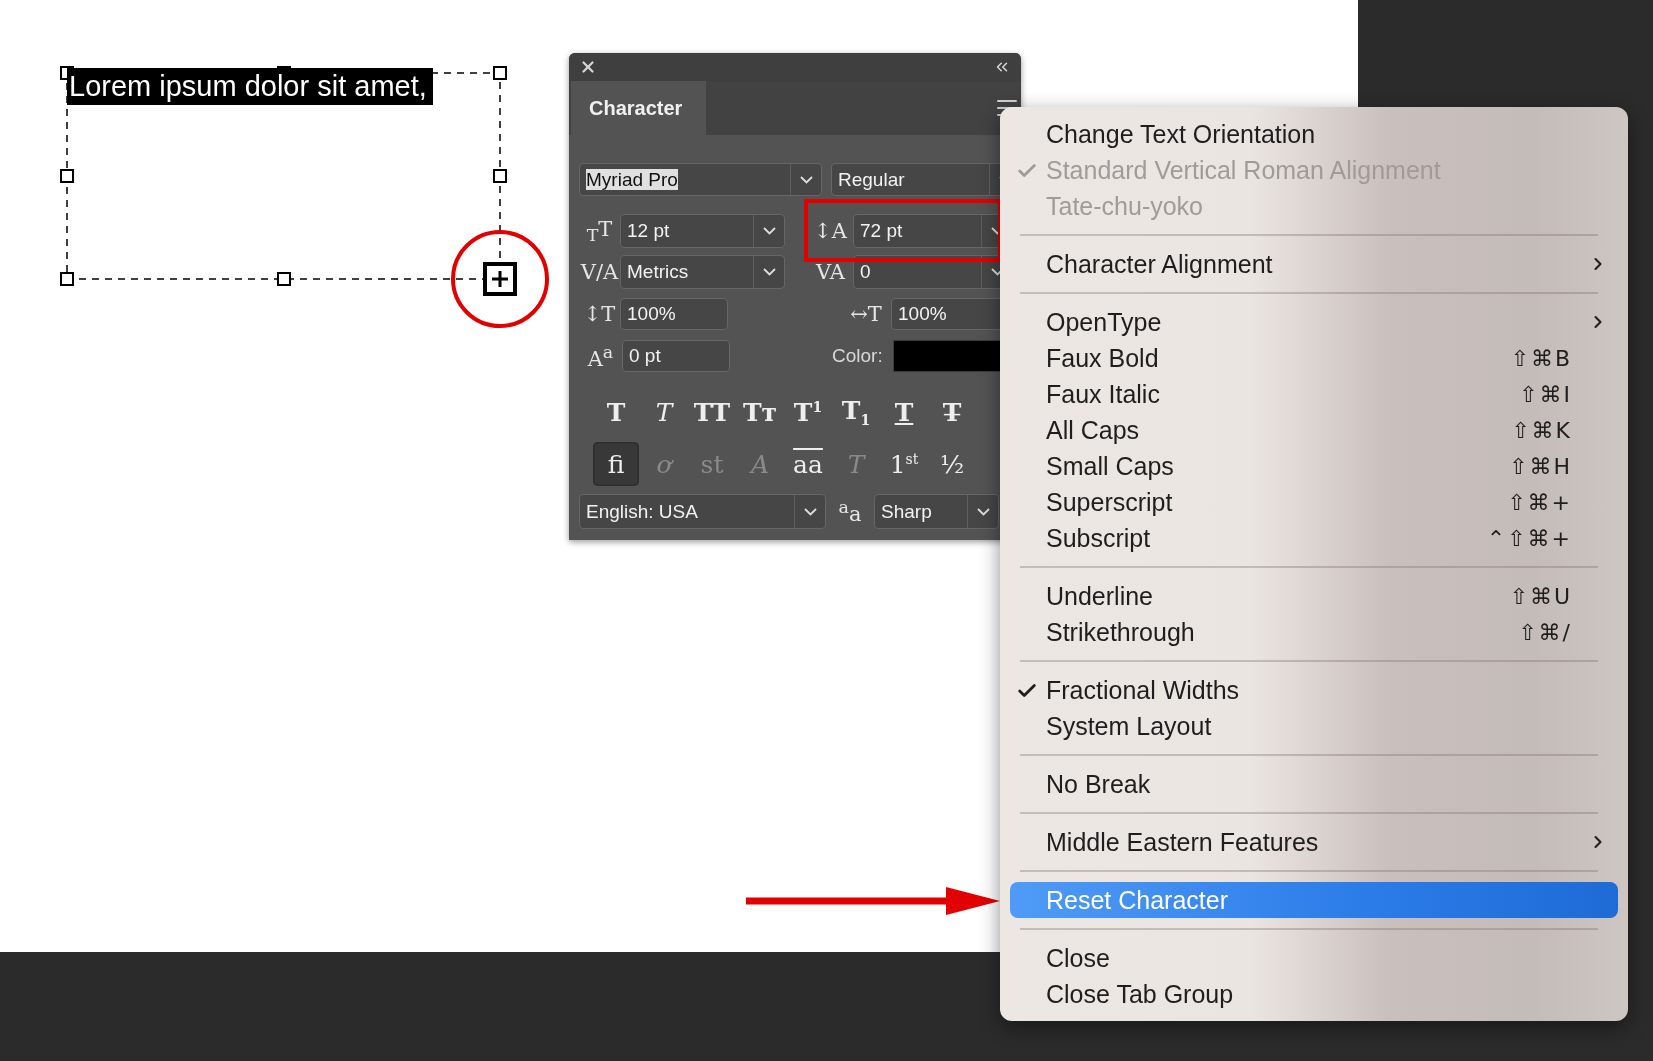 The width and height of the screenshot is (1653, 1061). I want to click on kerning-icon: V/A, so click(599, 272).